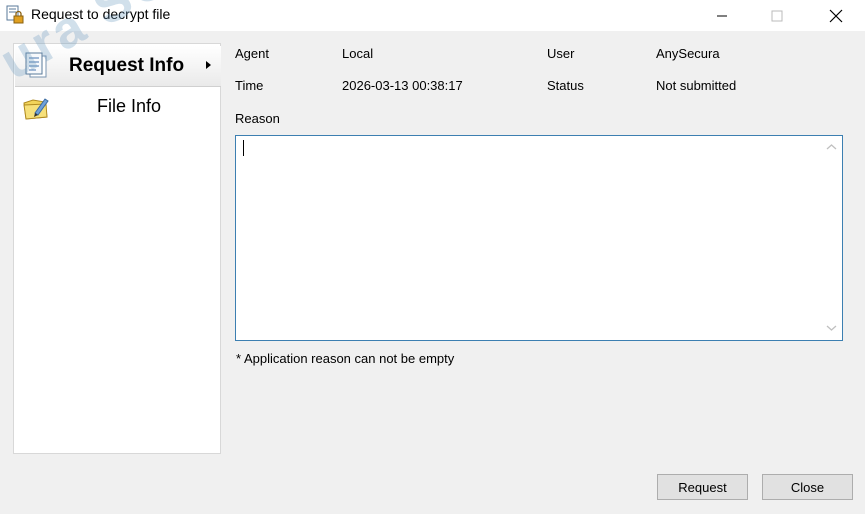 The width and height of the screenshot is (865, 514). Describe the element at coordinates (565, 85) in the screenshot. I see `status-label: Status` at that location.